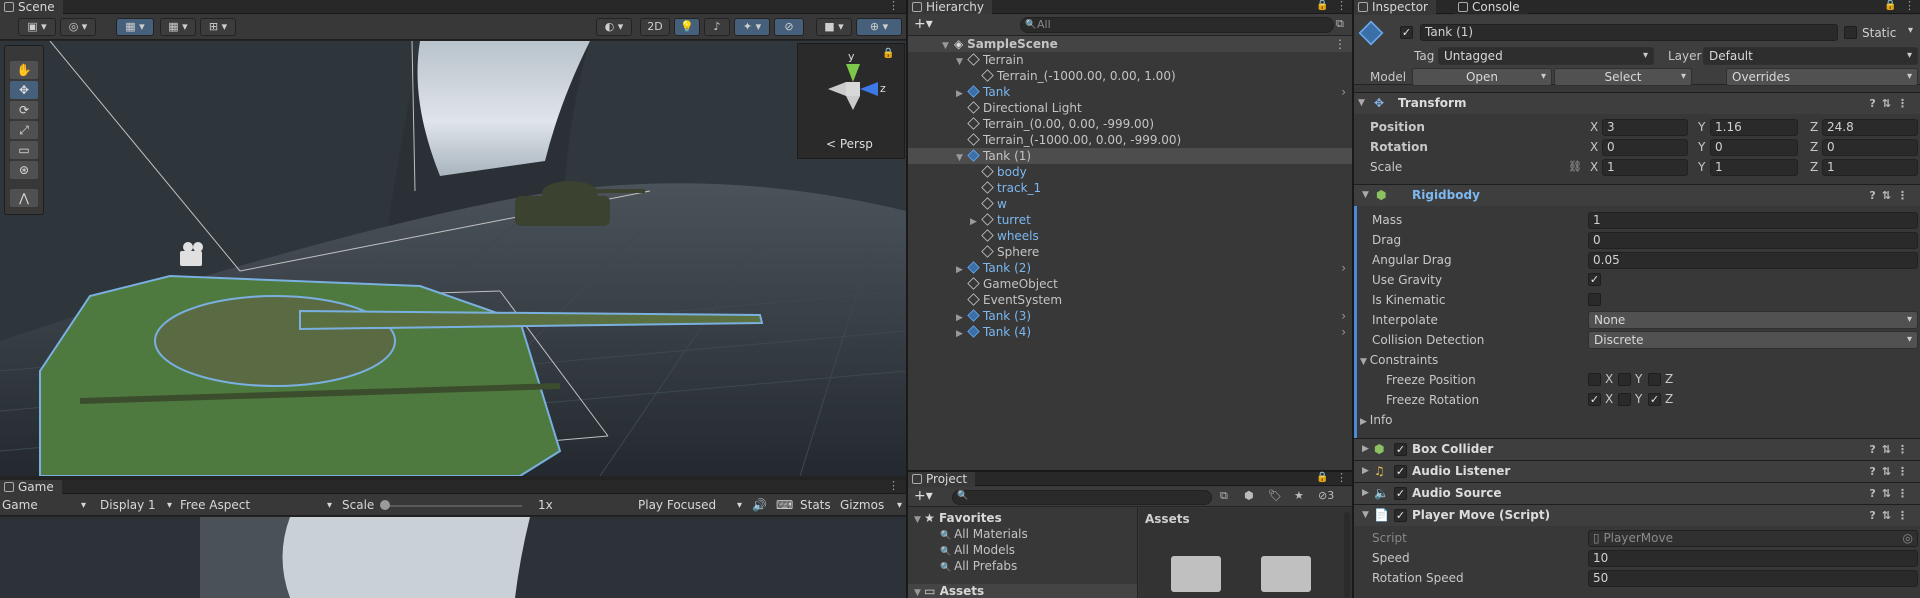 The image size is (1920, 598). What do you see at coordinates (1177, 25) in the screenshot?
I see `hierarchy-search-input: 🔍 All` at bounding box center [1177, 25].